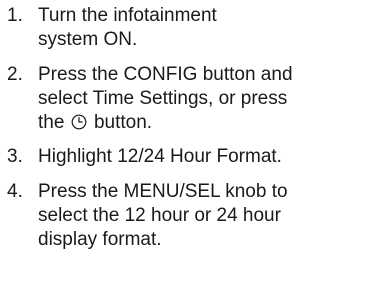 Image resolution: width=374 pixels, height=283 pixels. I want to click on step-text-line: system ON., so click(88, 39).